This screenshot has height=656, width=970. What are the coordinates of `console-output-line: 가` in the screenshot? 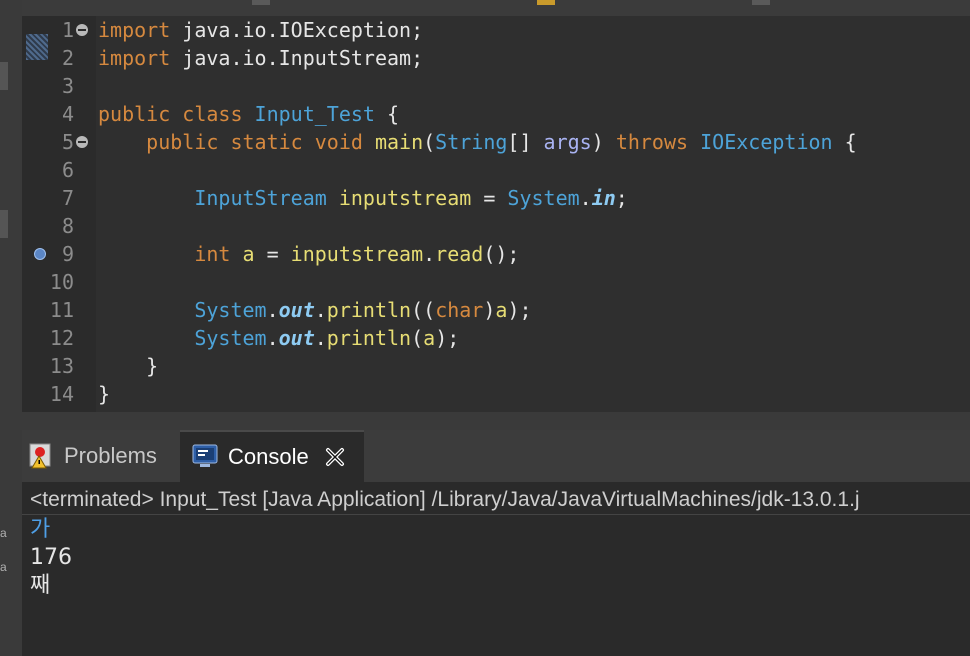 It's located at (40, 529).